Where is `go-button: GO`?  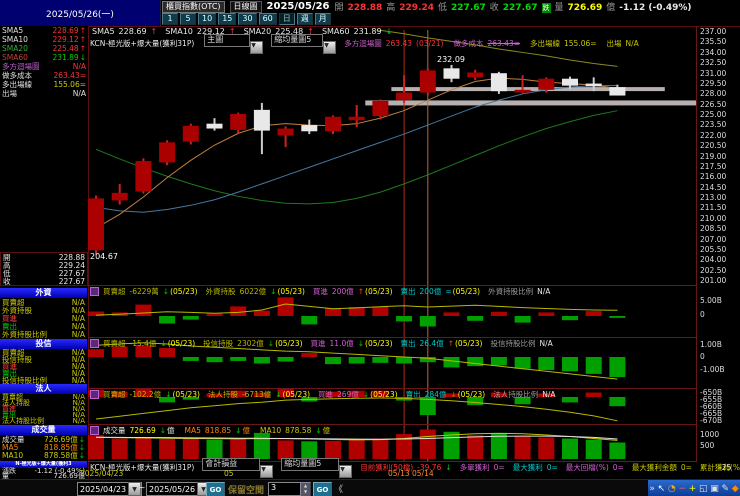
go-button: GO is located at coordinates (215, 489).